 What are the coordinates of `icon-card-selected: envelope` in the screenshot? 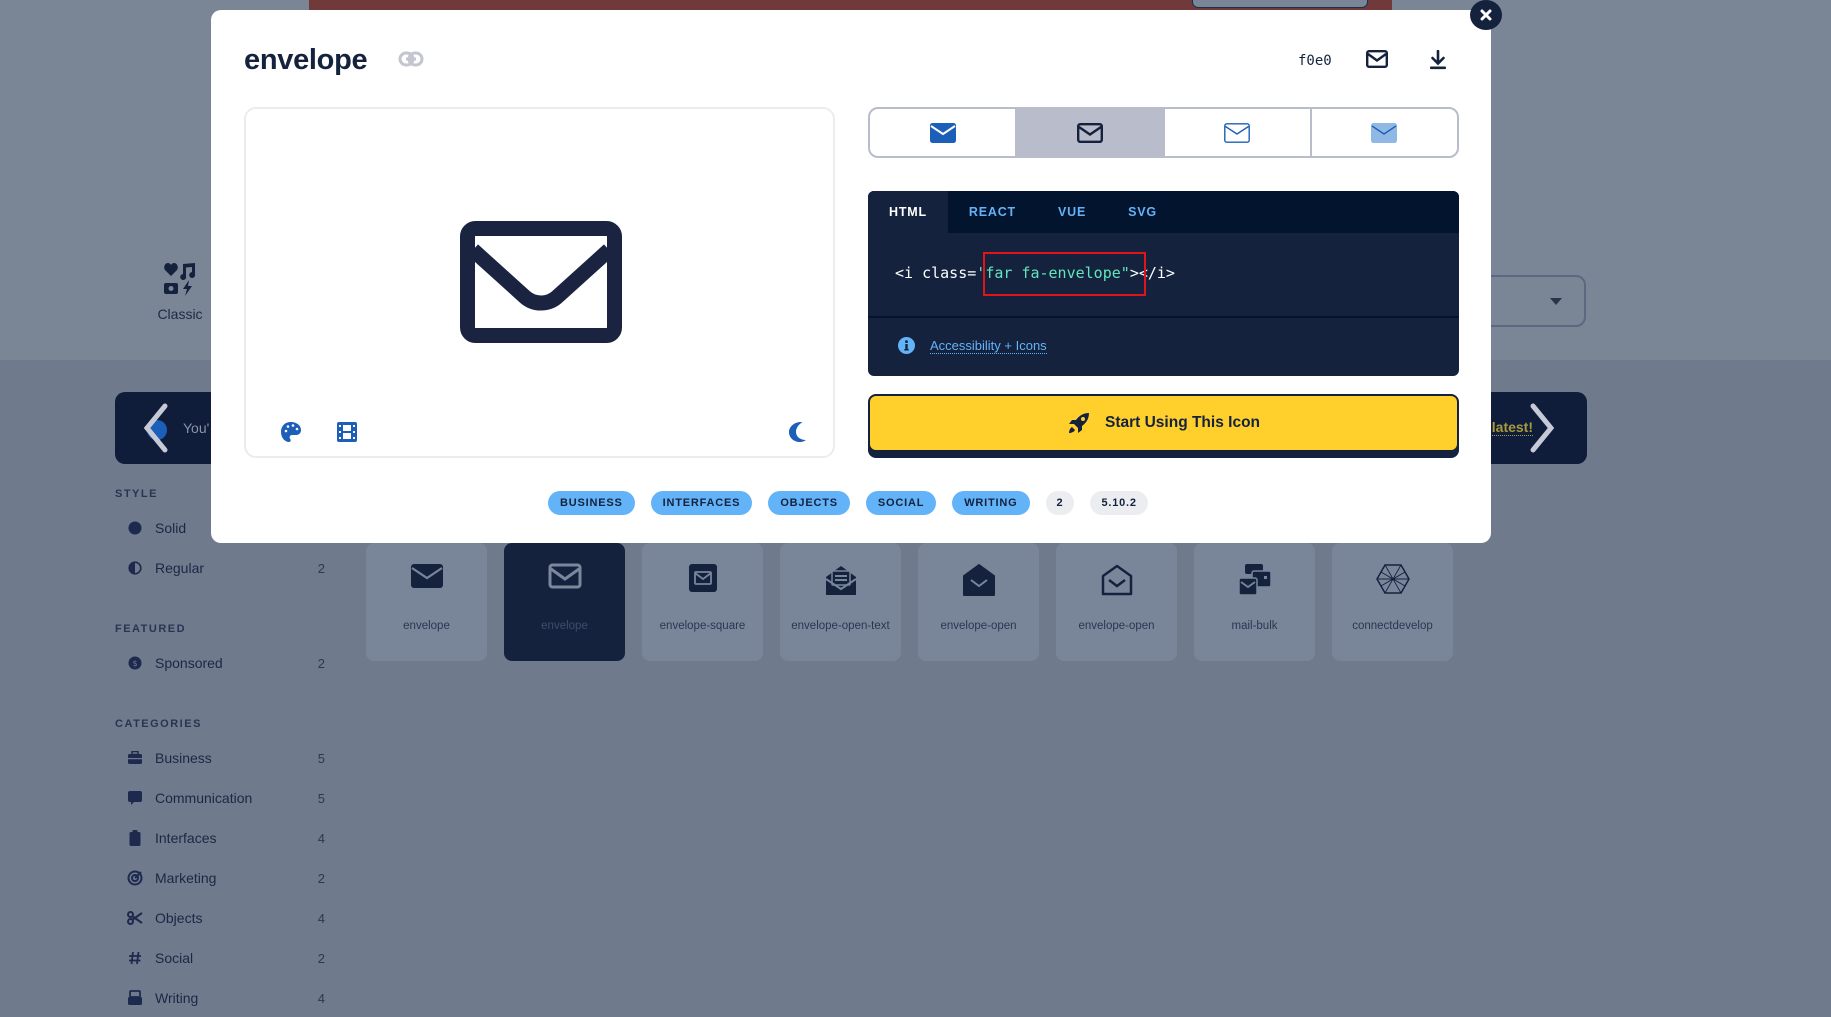 It's located at (564, 602).